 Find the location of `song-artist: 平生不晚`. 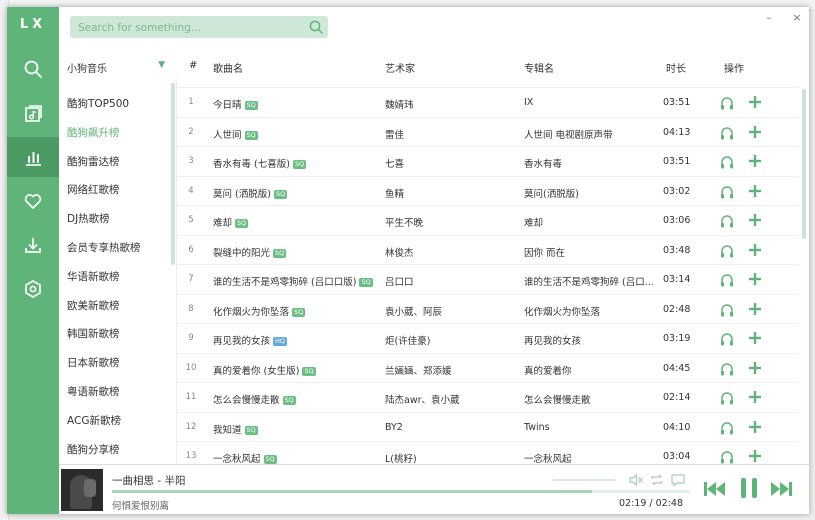

song-artist: 平生不晚 is located at coordinates (404, 223).